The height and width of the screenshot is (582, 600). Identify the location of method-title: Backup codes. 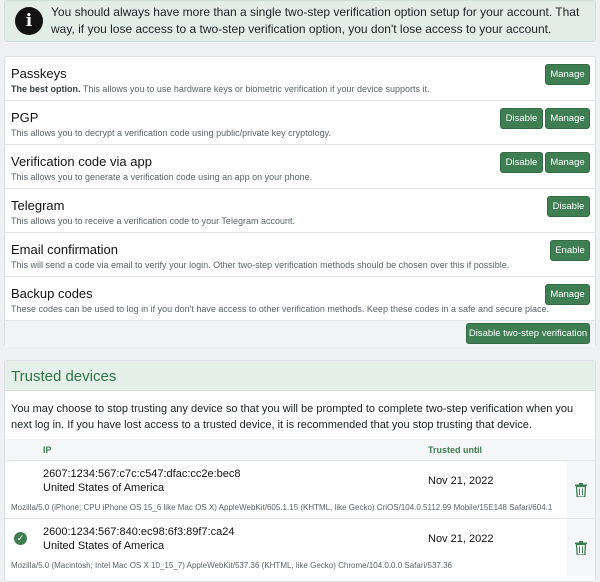
(52, 293).